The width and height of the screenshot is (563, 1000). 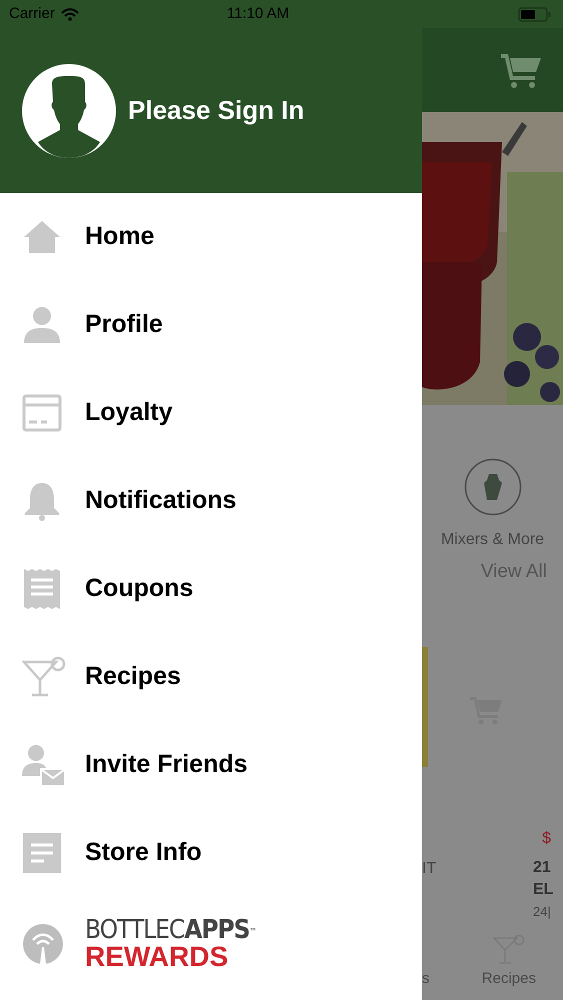 I want to click on wifi-icon, so click(x=69, y=14).